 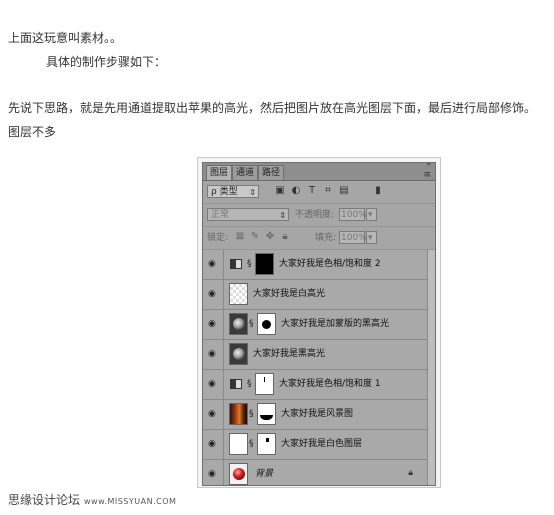 I want to click on site-watermark: 思缘设计论坛 www.MISSYUAN.COM, so click(x=92, y=499).